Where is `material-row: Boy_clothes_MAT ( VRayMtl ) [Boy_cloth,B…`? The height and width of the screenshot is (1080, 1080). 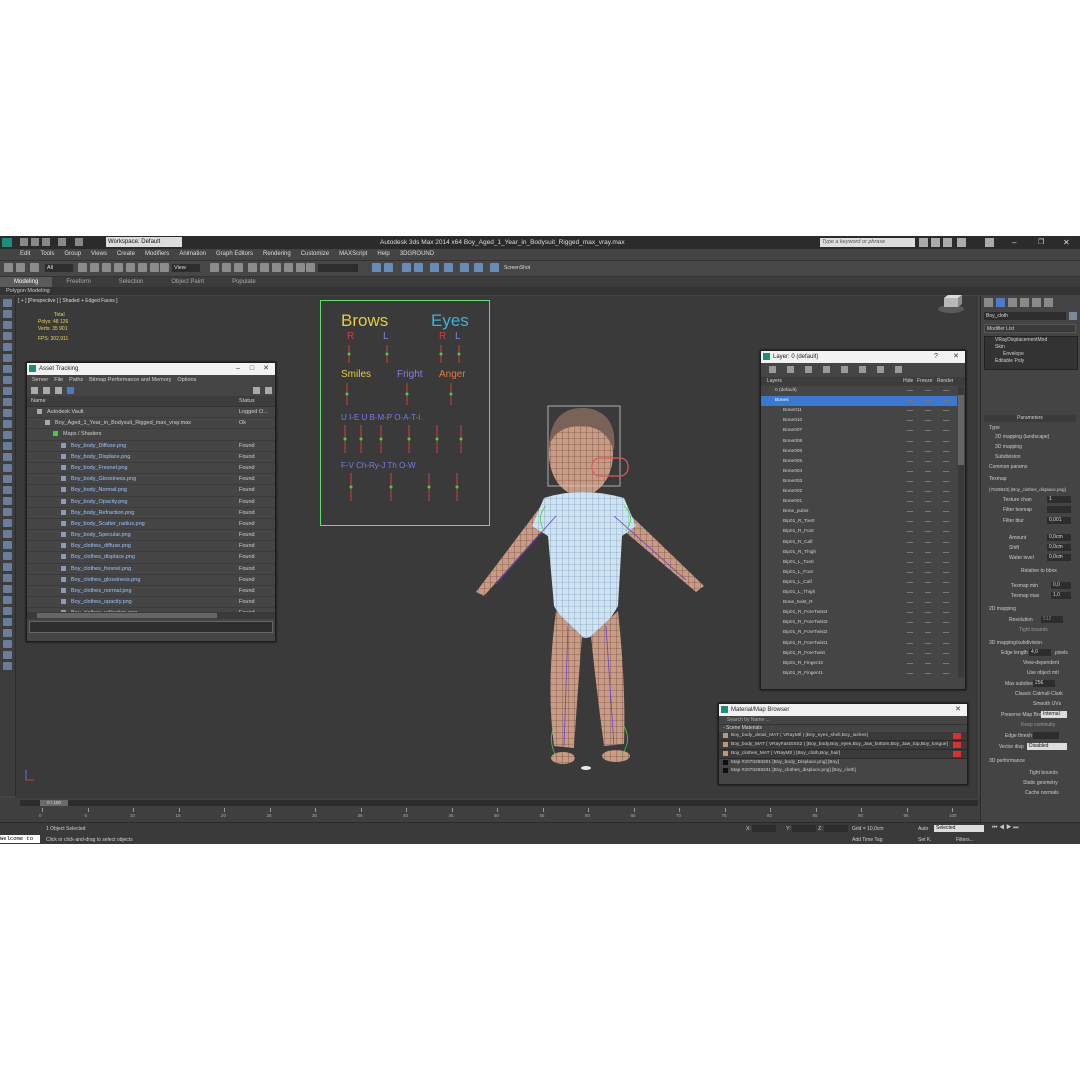 material-row: Boy_clothes_MAT ( VRayMtl ) [Boy_cloth,B… is located at coordinates (843, 754).